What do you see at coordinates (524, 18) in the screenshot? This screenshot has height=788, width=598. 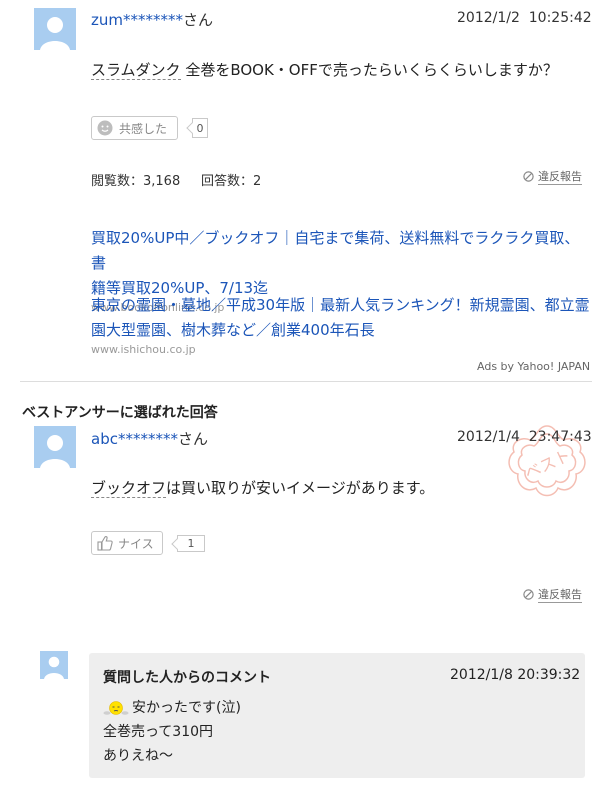 I see `question-timestamp: 2012/1/2 10:25:42` at bounding box center [524, 18].